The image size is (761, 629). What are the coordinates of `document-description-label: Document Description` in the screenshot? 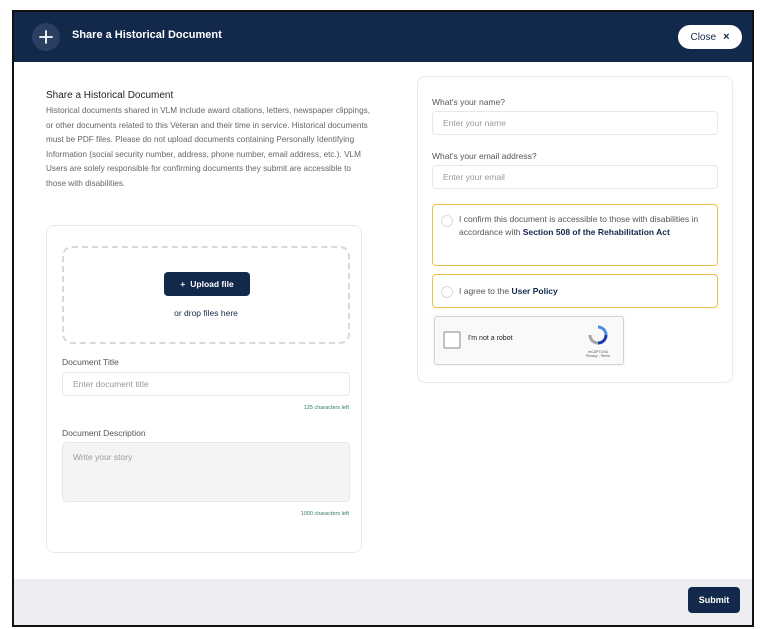 It's located at (104, 433).